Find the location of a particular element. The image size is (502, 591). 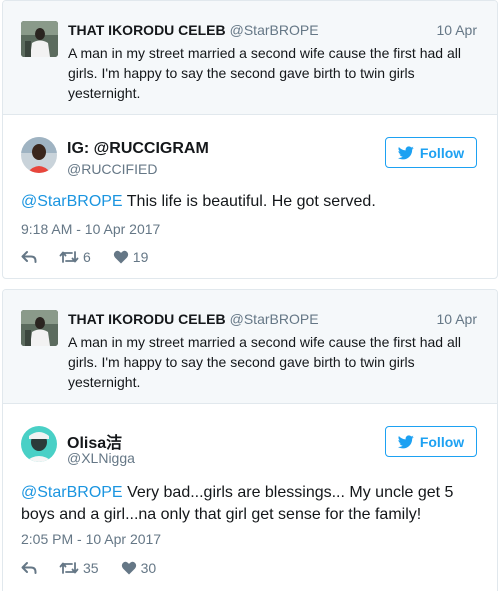

timestamp: 9:18 AM - 10 Apr 2017 is located at coordinates (90, 229).